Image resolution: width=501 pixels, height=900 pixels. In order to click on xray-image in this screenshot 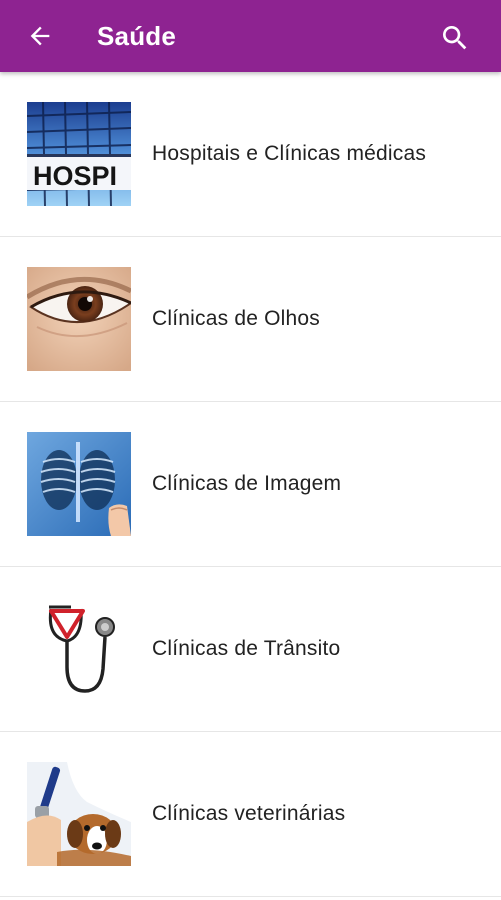, I will do `click(79, 484)`.